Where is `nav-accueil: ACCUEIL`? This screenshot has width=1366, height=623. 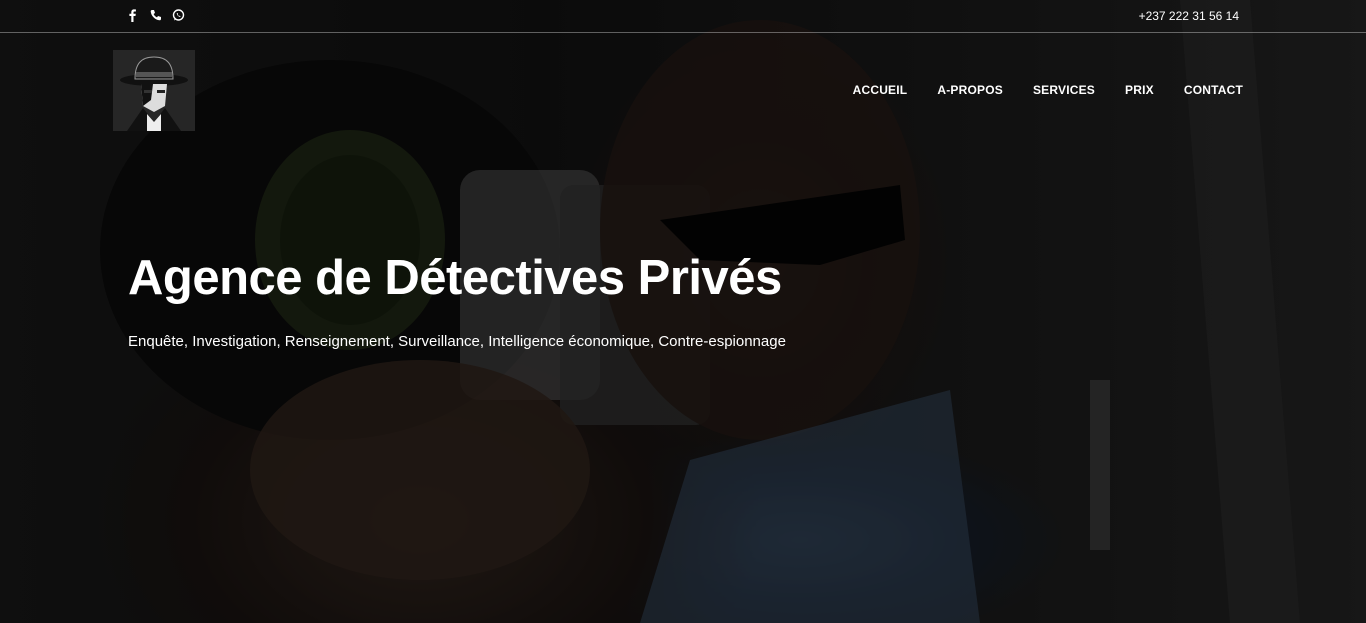
nav-accueil: ACCUEIL is located at coordinates (880, 90).